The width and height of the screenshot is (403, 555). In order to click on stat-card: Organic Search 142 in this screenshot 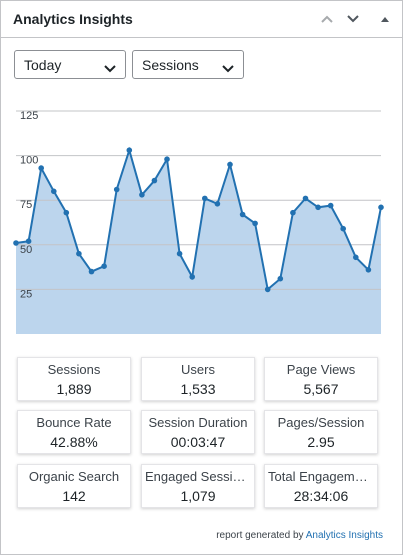, I will do `click(74, 486)`.